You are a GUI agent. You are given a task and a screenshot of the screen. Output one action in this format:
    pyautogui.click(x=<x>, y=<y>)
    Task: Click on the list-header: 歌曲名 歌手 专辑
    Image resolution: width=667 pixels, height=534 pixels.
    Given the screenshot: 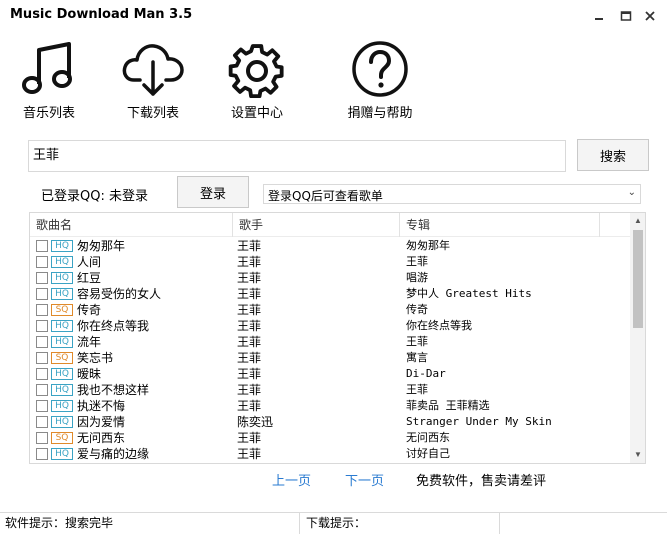 What is the action you would take?
    pyautogui.click(x=330, y=225)
    